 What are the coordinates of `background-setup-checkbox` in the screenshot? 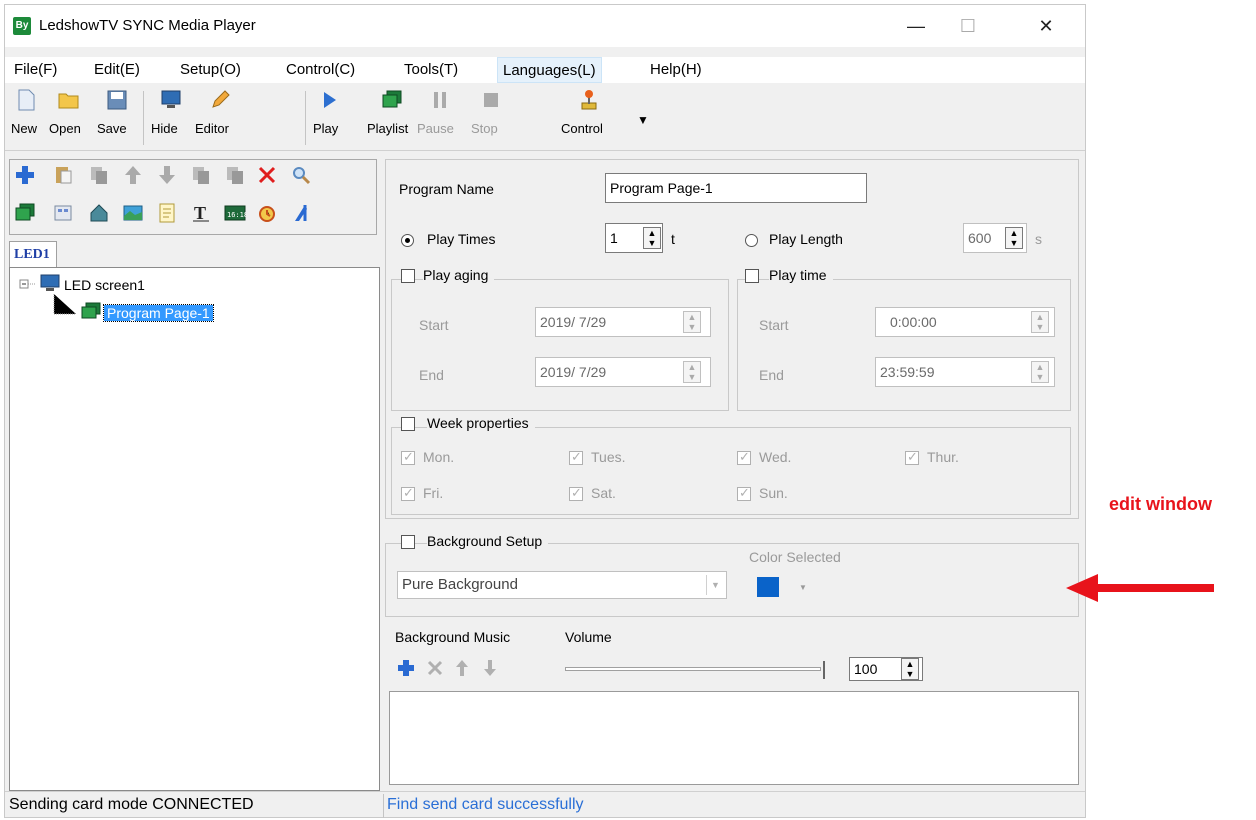 It's located at (408, 542).